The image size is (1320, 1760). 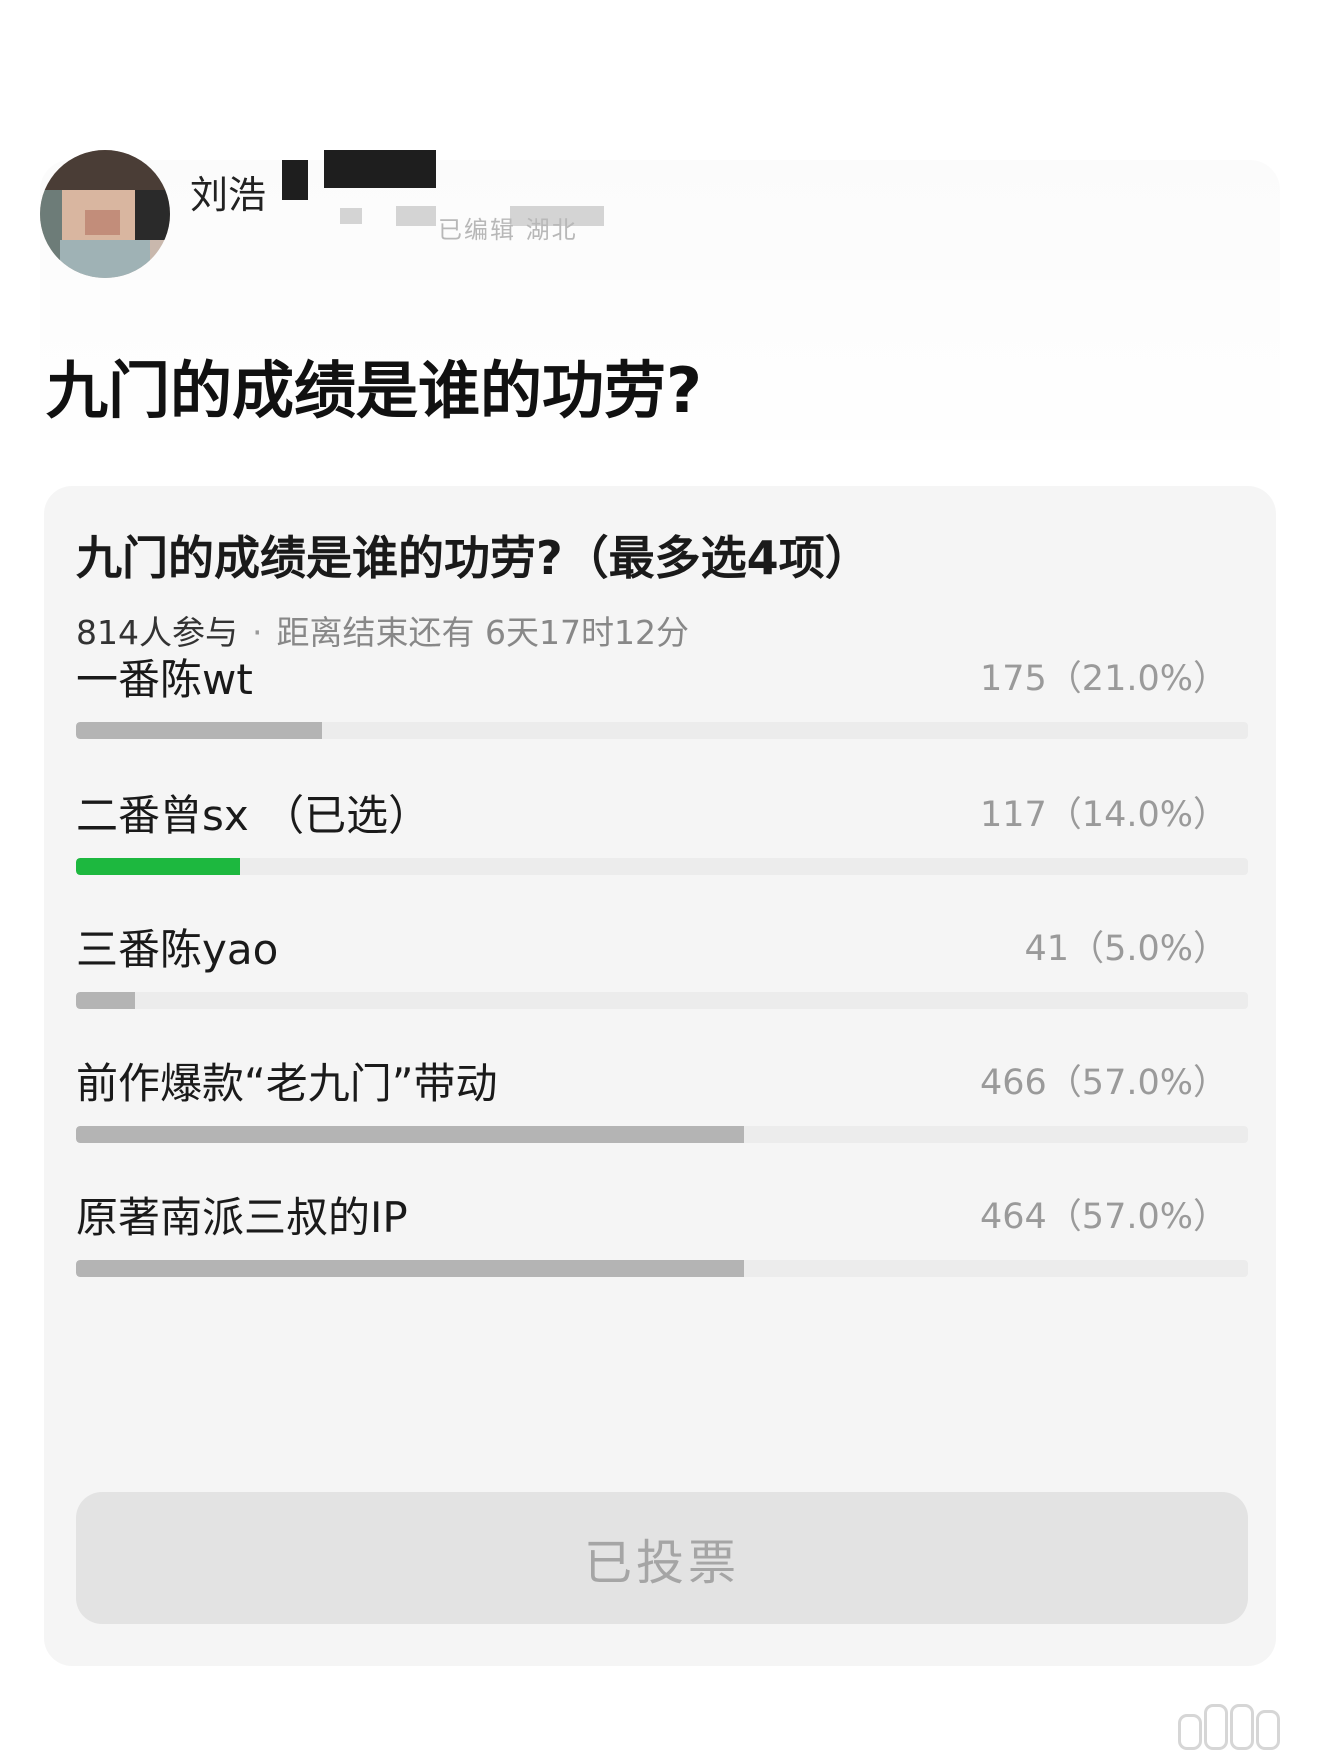 I want to click on author-row: 刘浩 已编辑 湖北, so click(x=660, y=215).